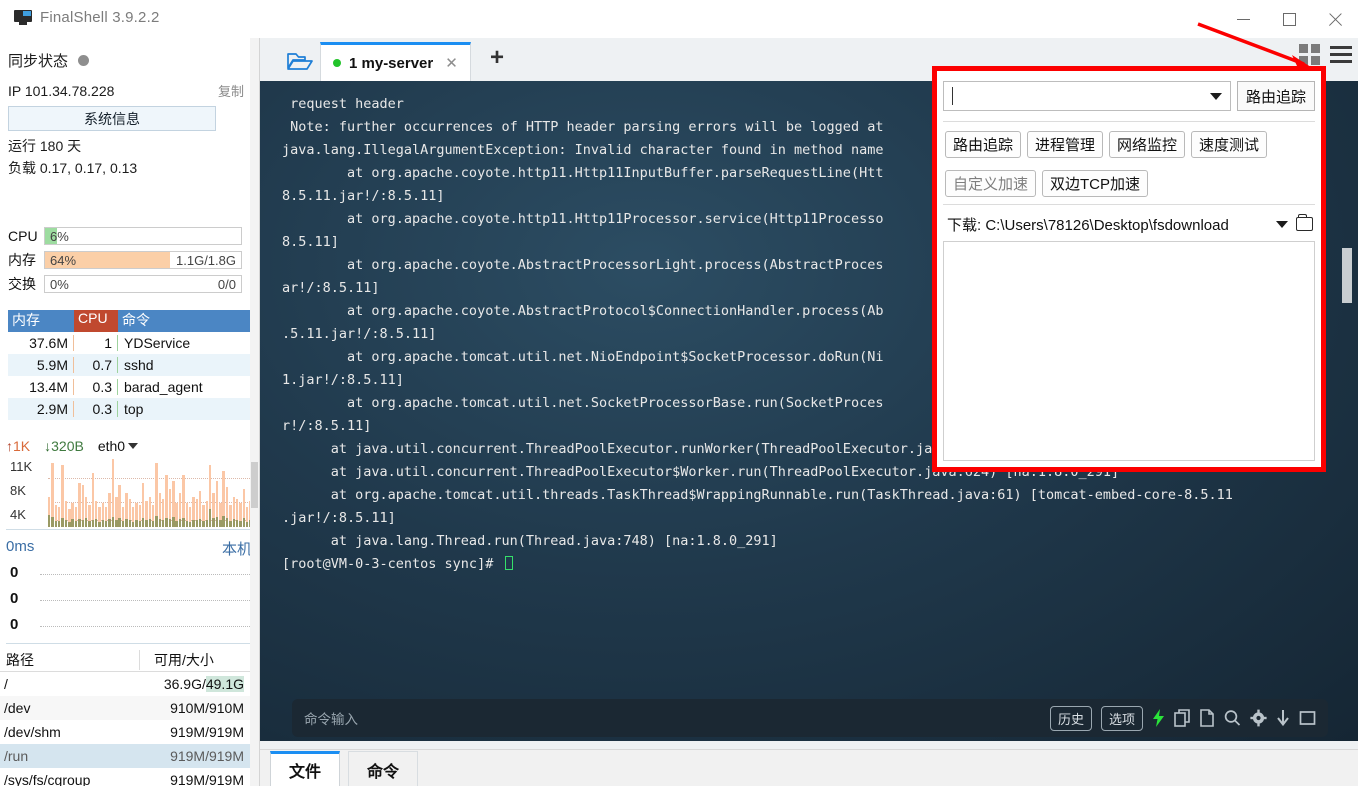  What do you see at coordinates (1129, 351) in the screenshot?
I see `popup-content-area` at bounding box center [1129, 351].